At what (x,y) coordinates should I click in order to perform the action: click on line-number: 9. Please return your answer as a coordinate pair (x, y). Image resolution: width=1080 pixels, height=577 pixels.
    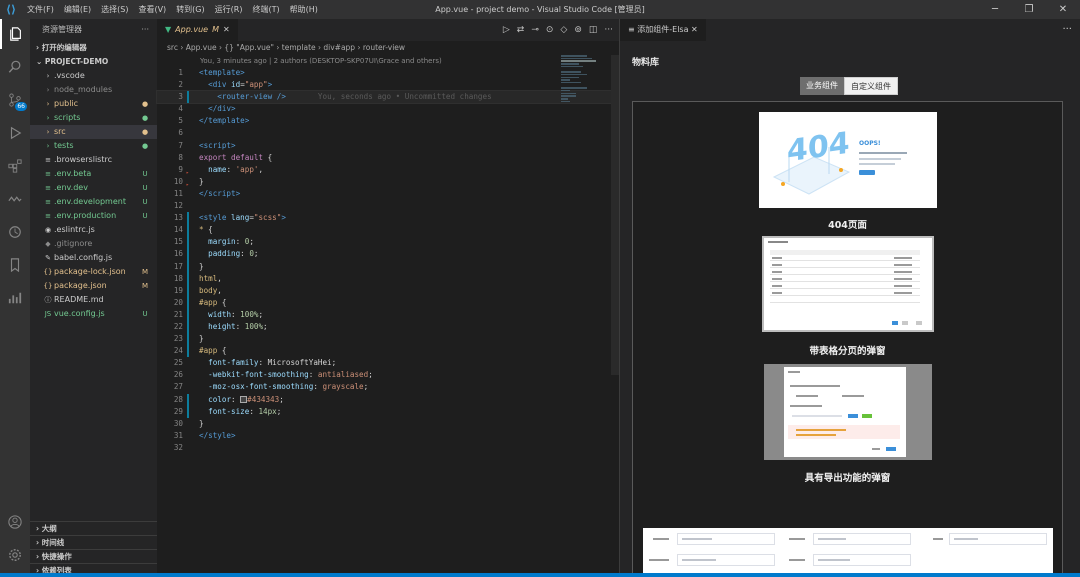
    Looking at the image, I should click on (180, 169).